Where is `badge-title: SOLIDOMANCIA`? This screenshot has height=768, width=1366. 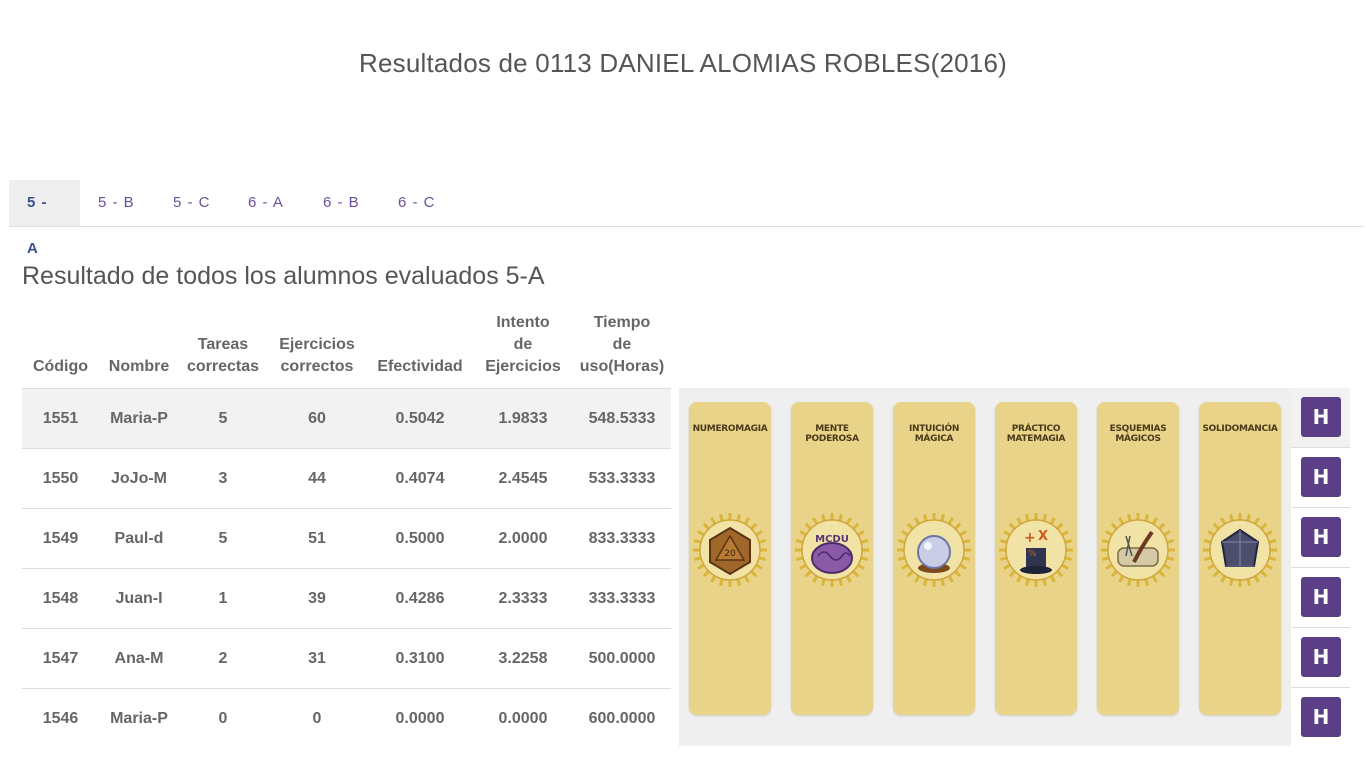
badge-title: SOLIDOMANCIA is located at coordinates (1240, 429).